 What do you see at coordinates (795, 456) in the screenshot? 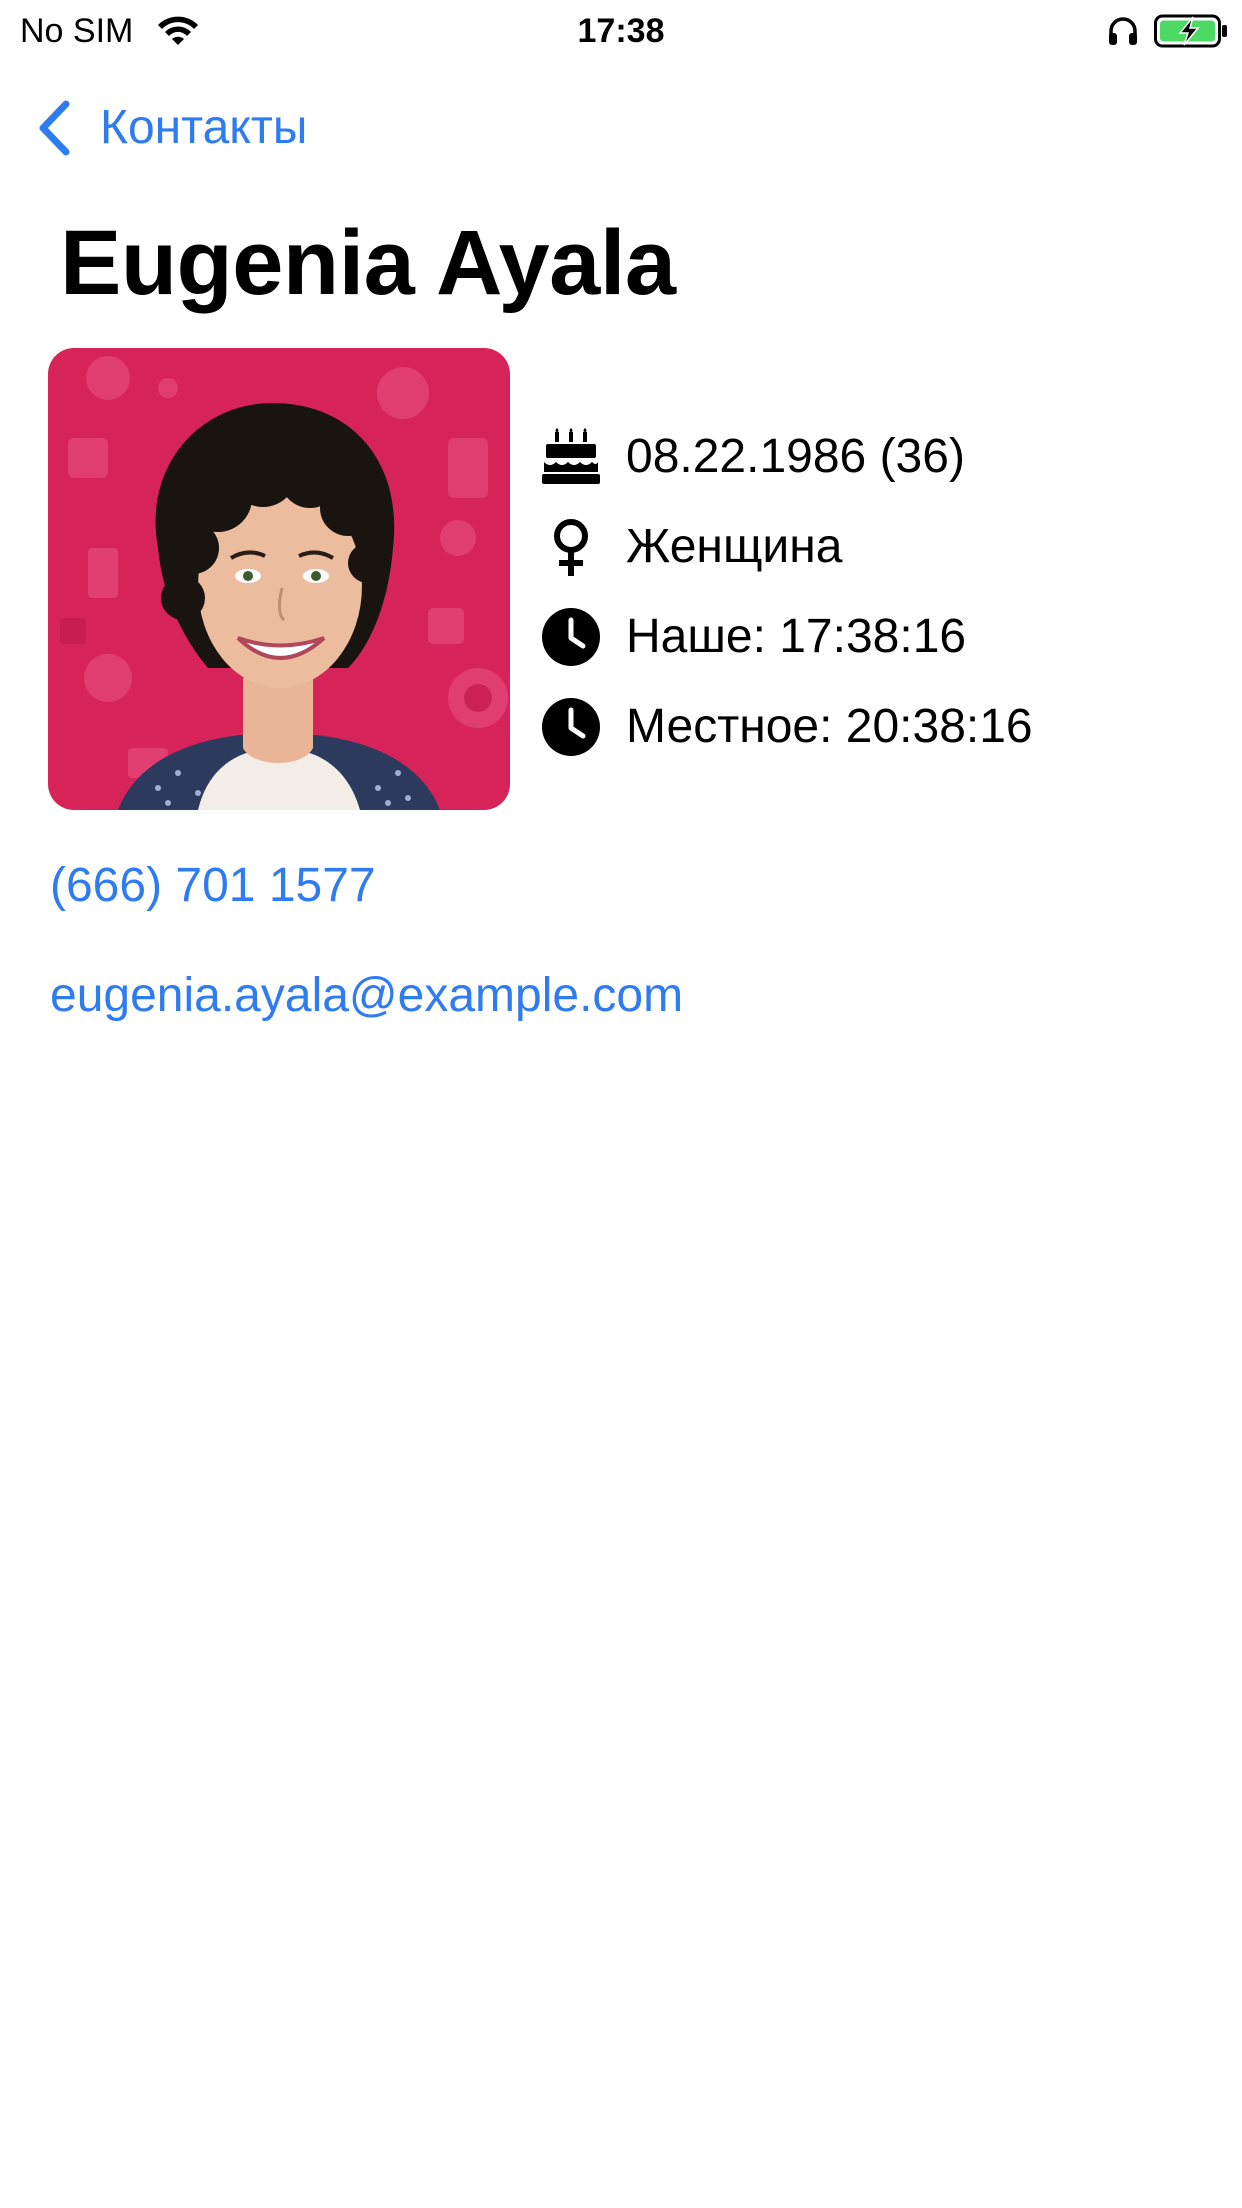
I see `birthday-text: 08.22.1986 (36)` at bounding box center [795, 456].